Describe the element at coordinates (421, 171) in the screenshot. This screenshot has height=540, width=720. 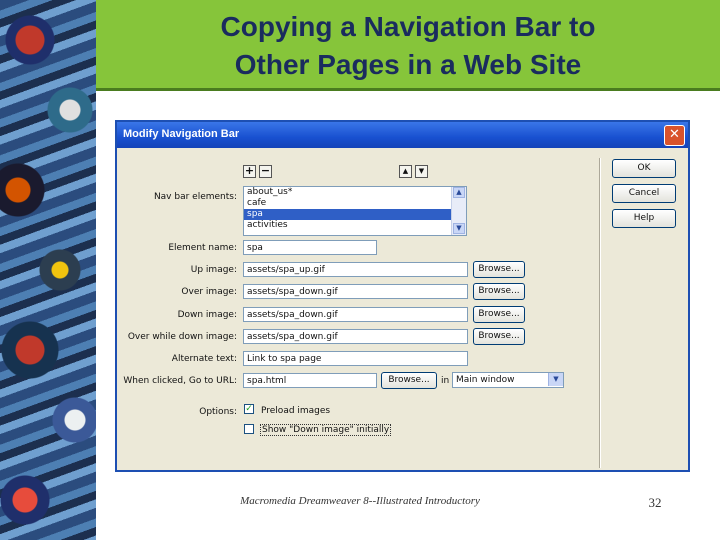
I see `move-down-icon: ▼` at that location.